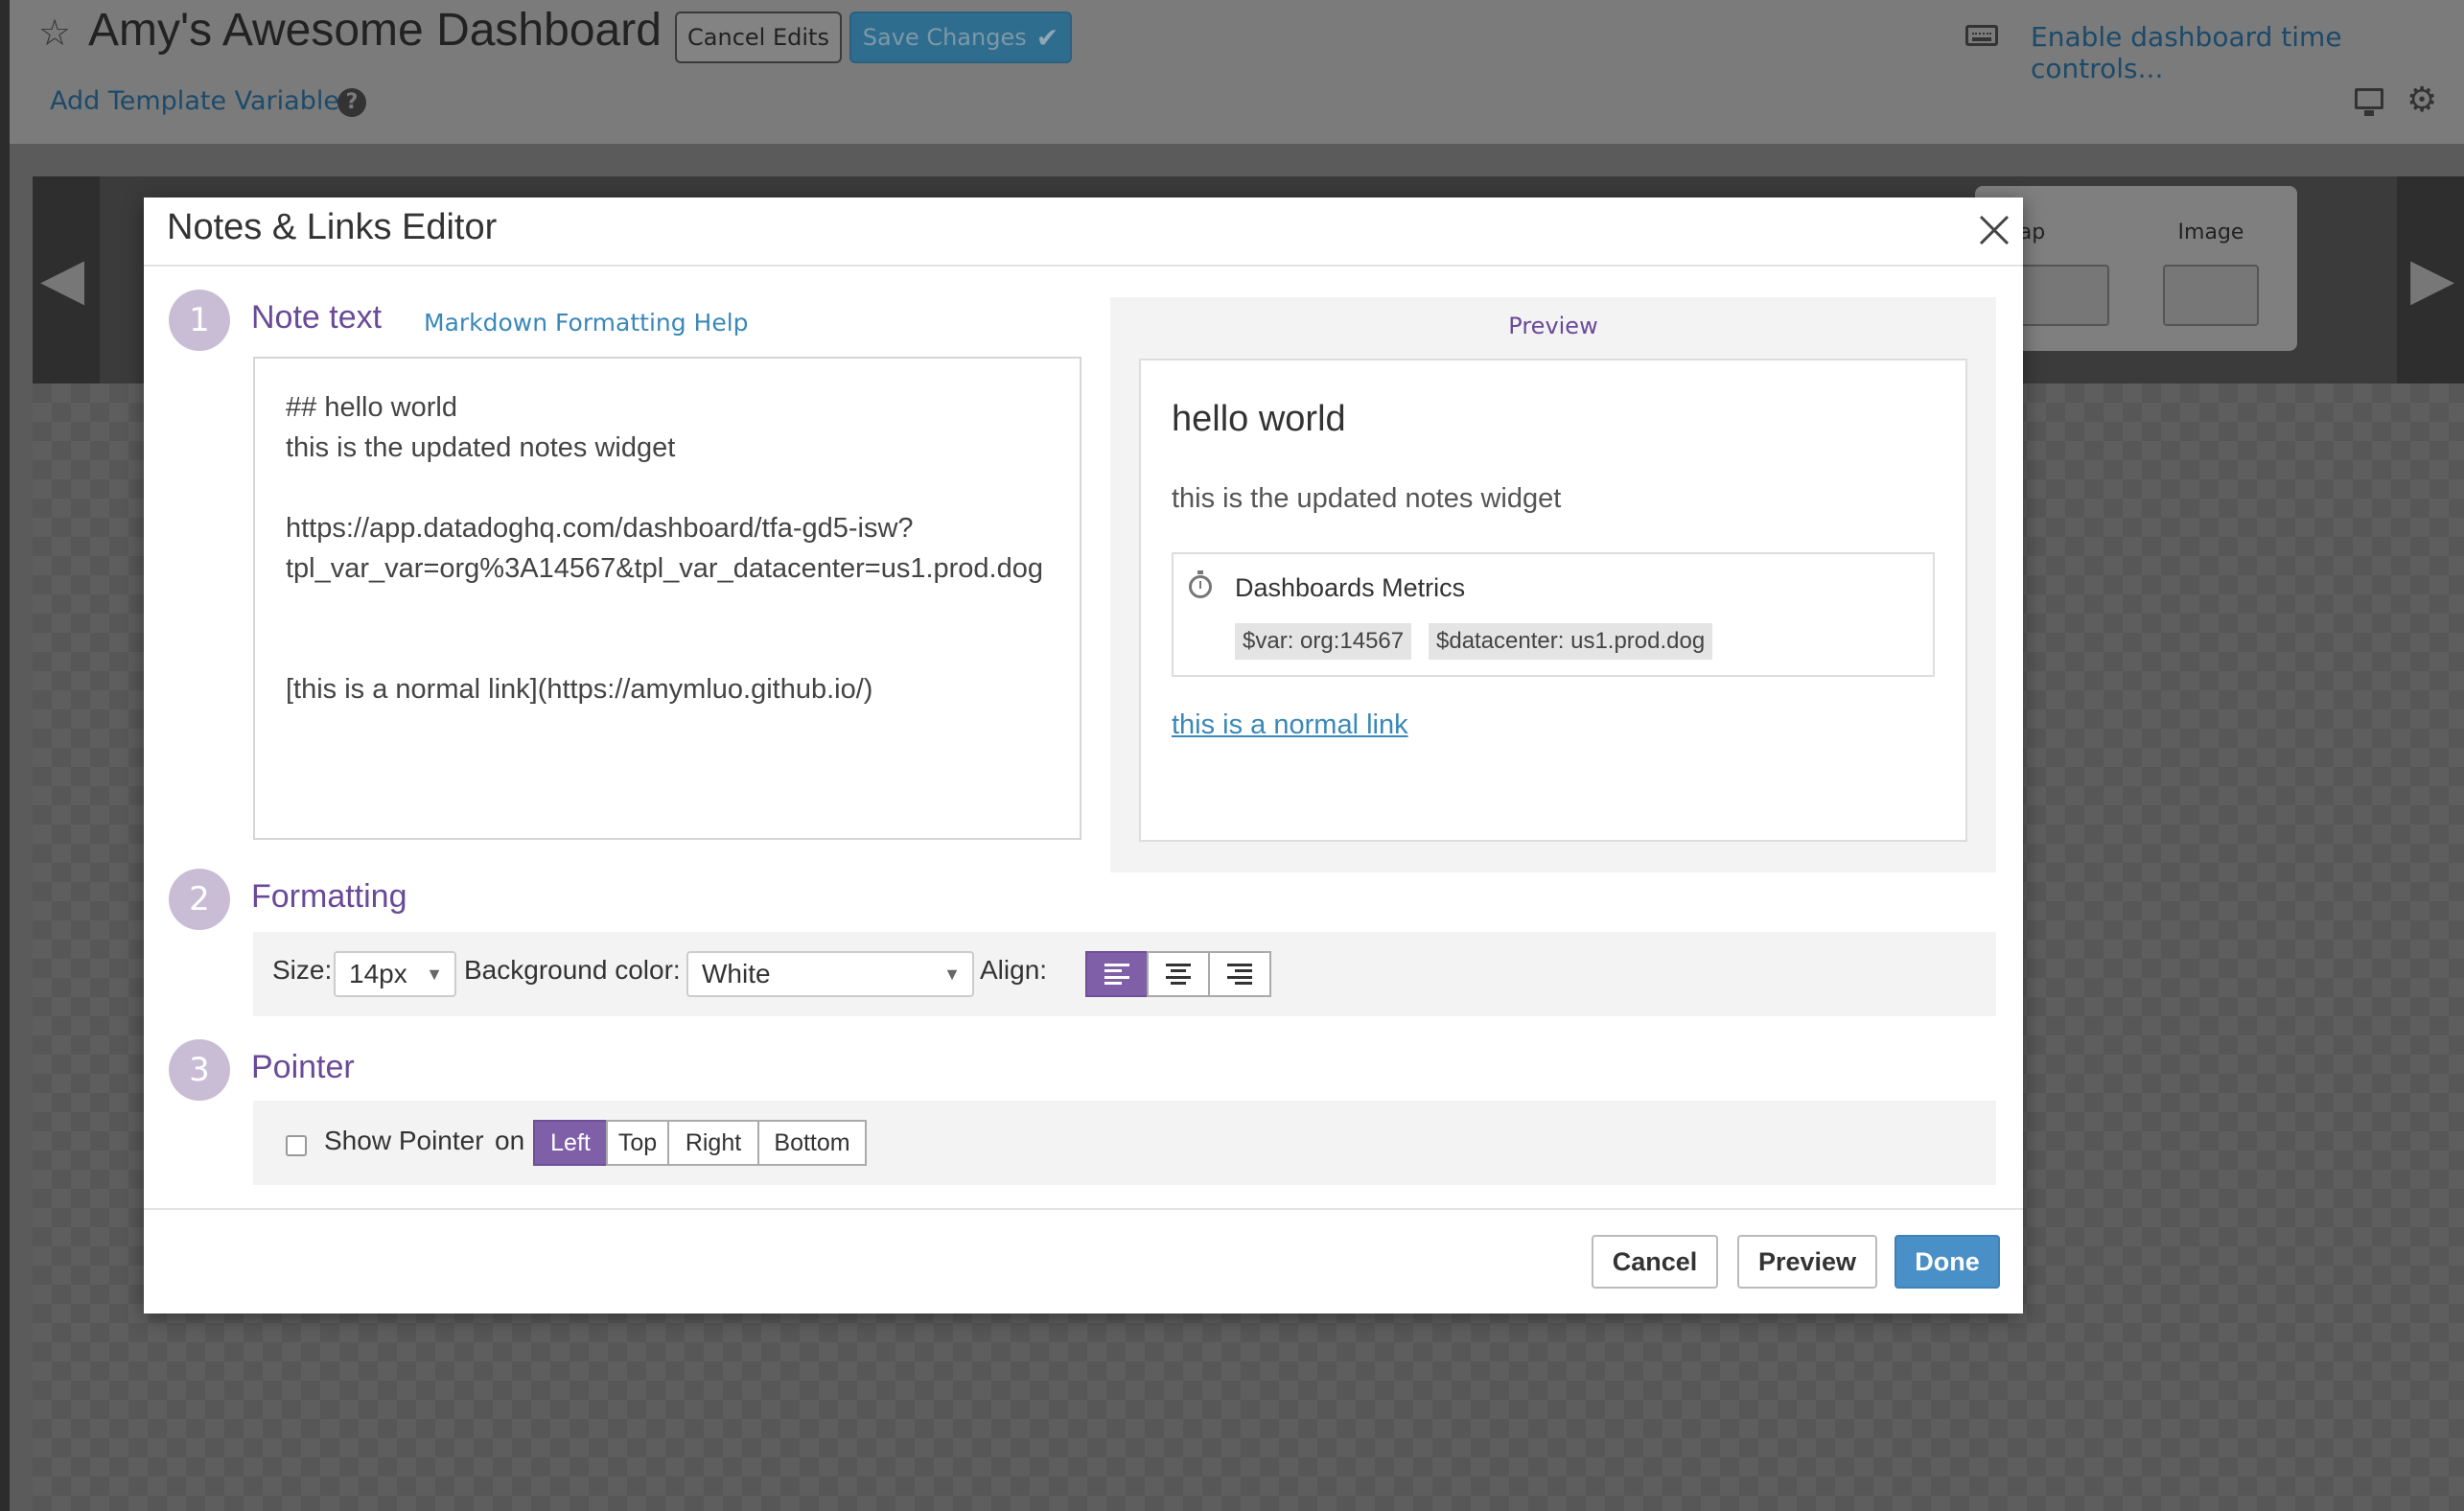  Describe the element at coordinates (303, 1067) in the screenshot. I see `step-title-pointer: Pointer` at that location.